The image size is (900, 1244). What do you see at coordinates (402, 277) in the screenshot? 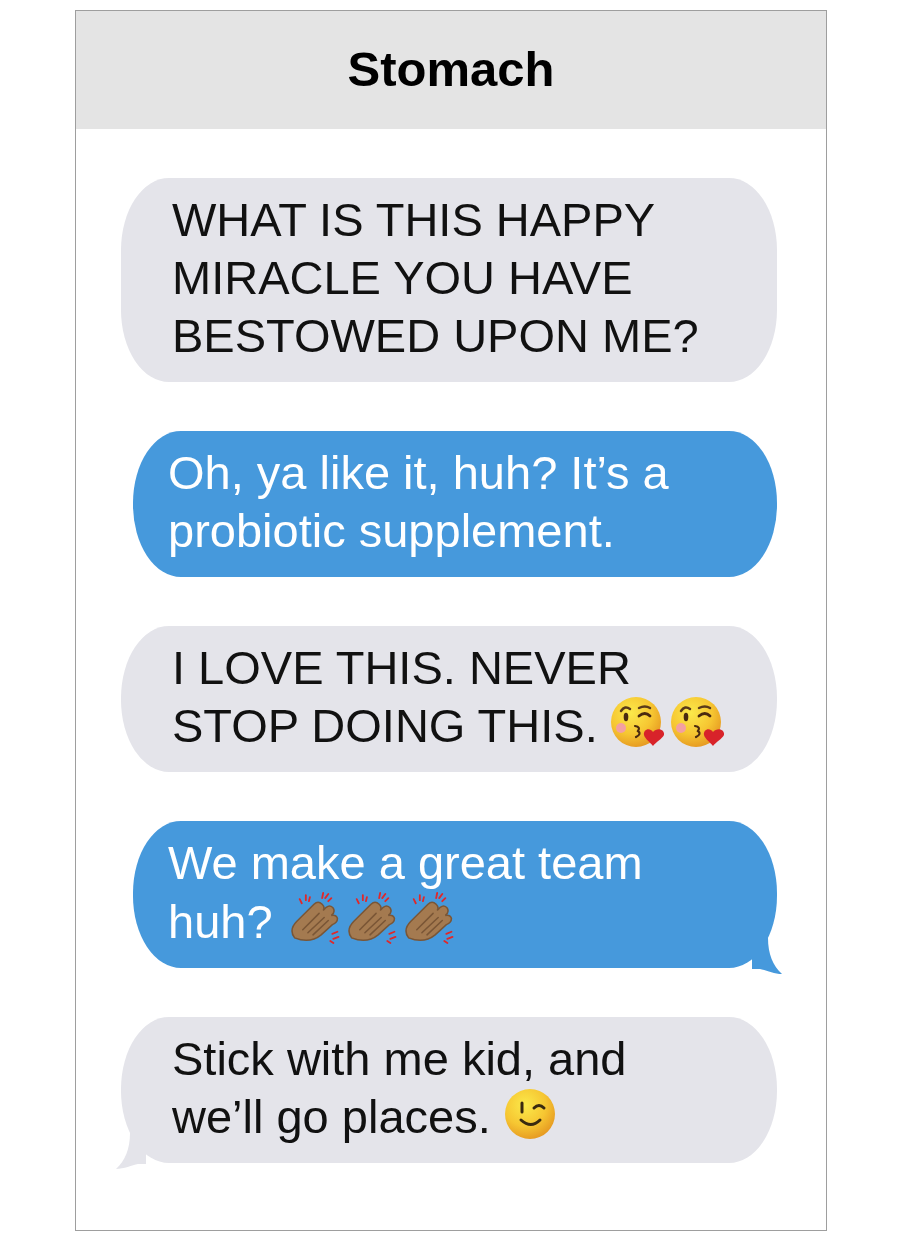
I see `message-text: MIRACLE YOU HAVE` at bounding box center [402, 277].